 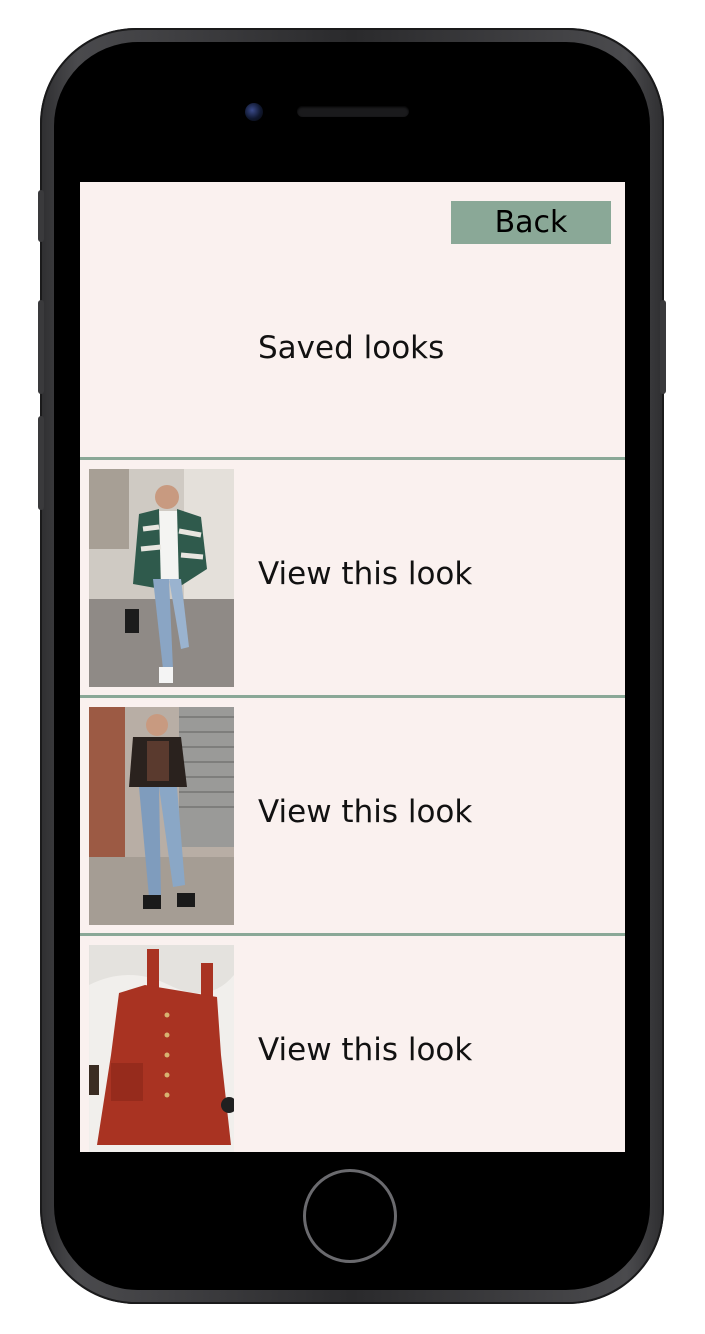 I want to click on front-camera-icon, so click(x=254, y=112).